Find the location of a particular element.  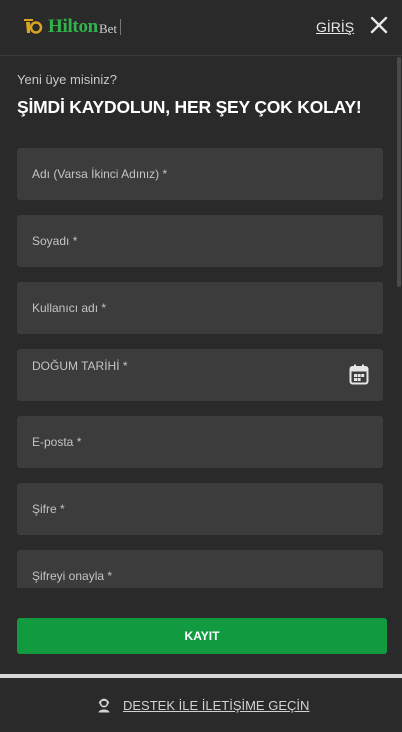

support-label: DESTEK İLE İLETİŞİME GEÇİN is located at coordinates (216, 705).